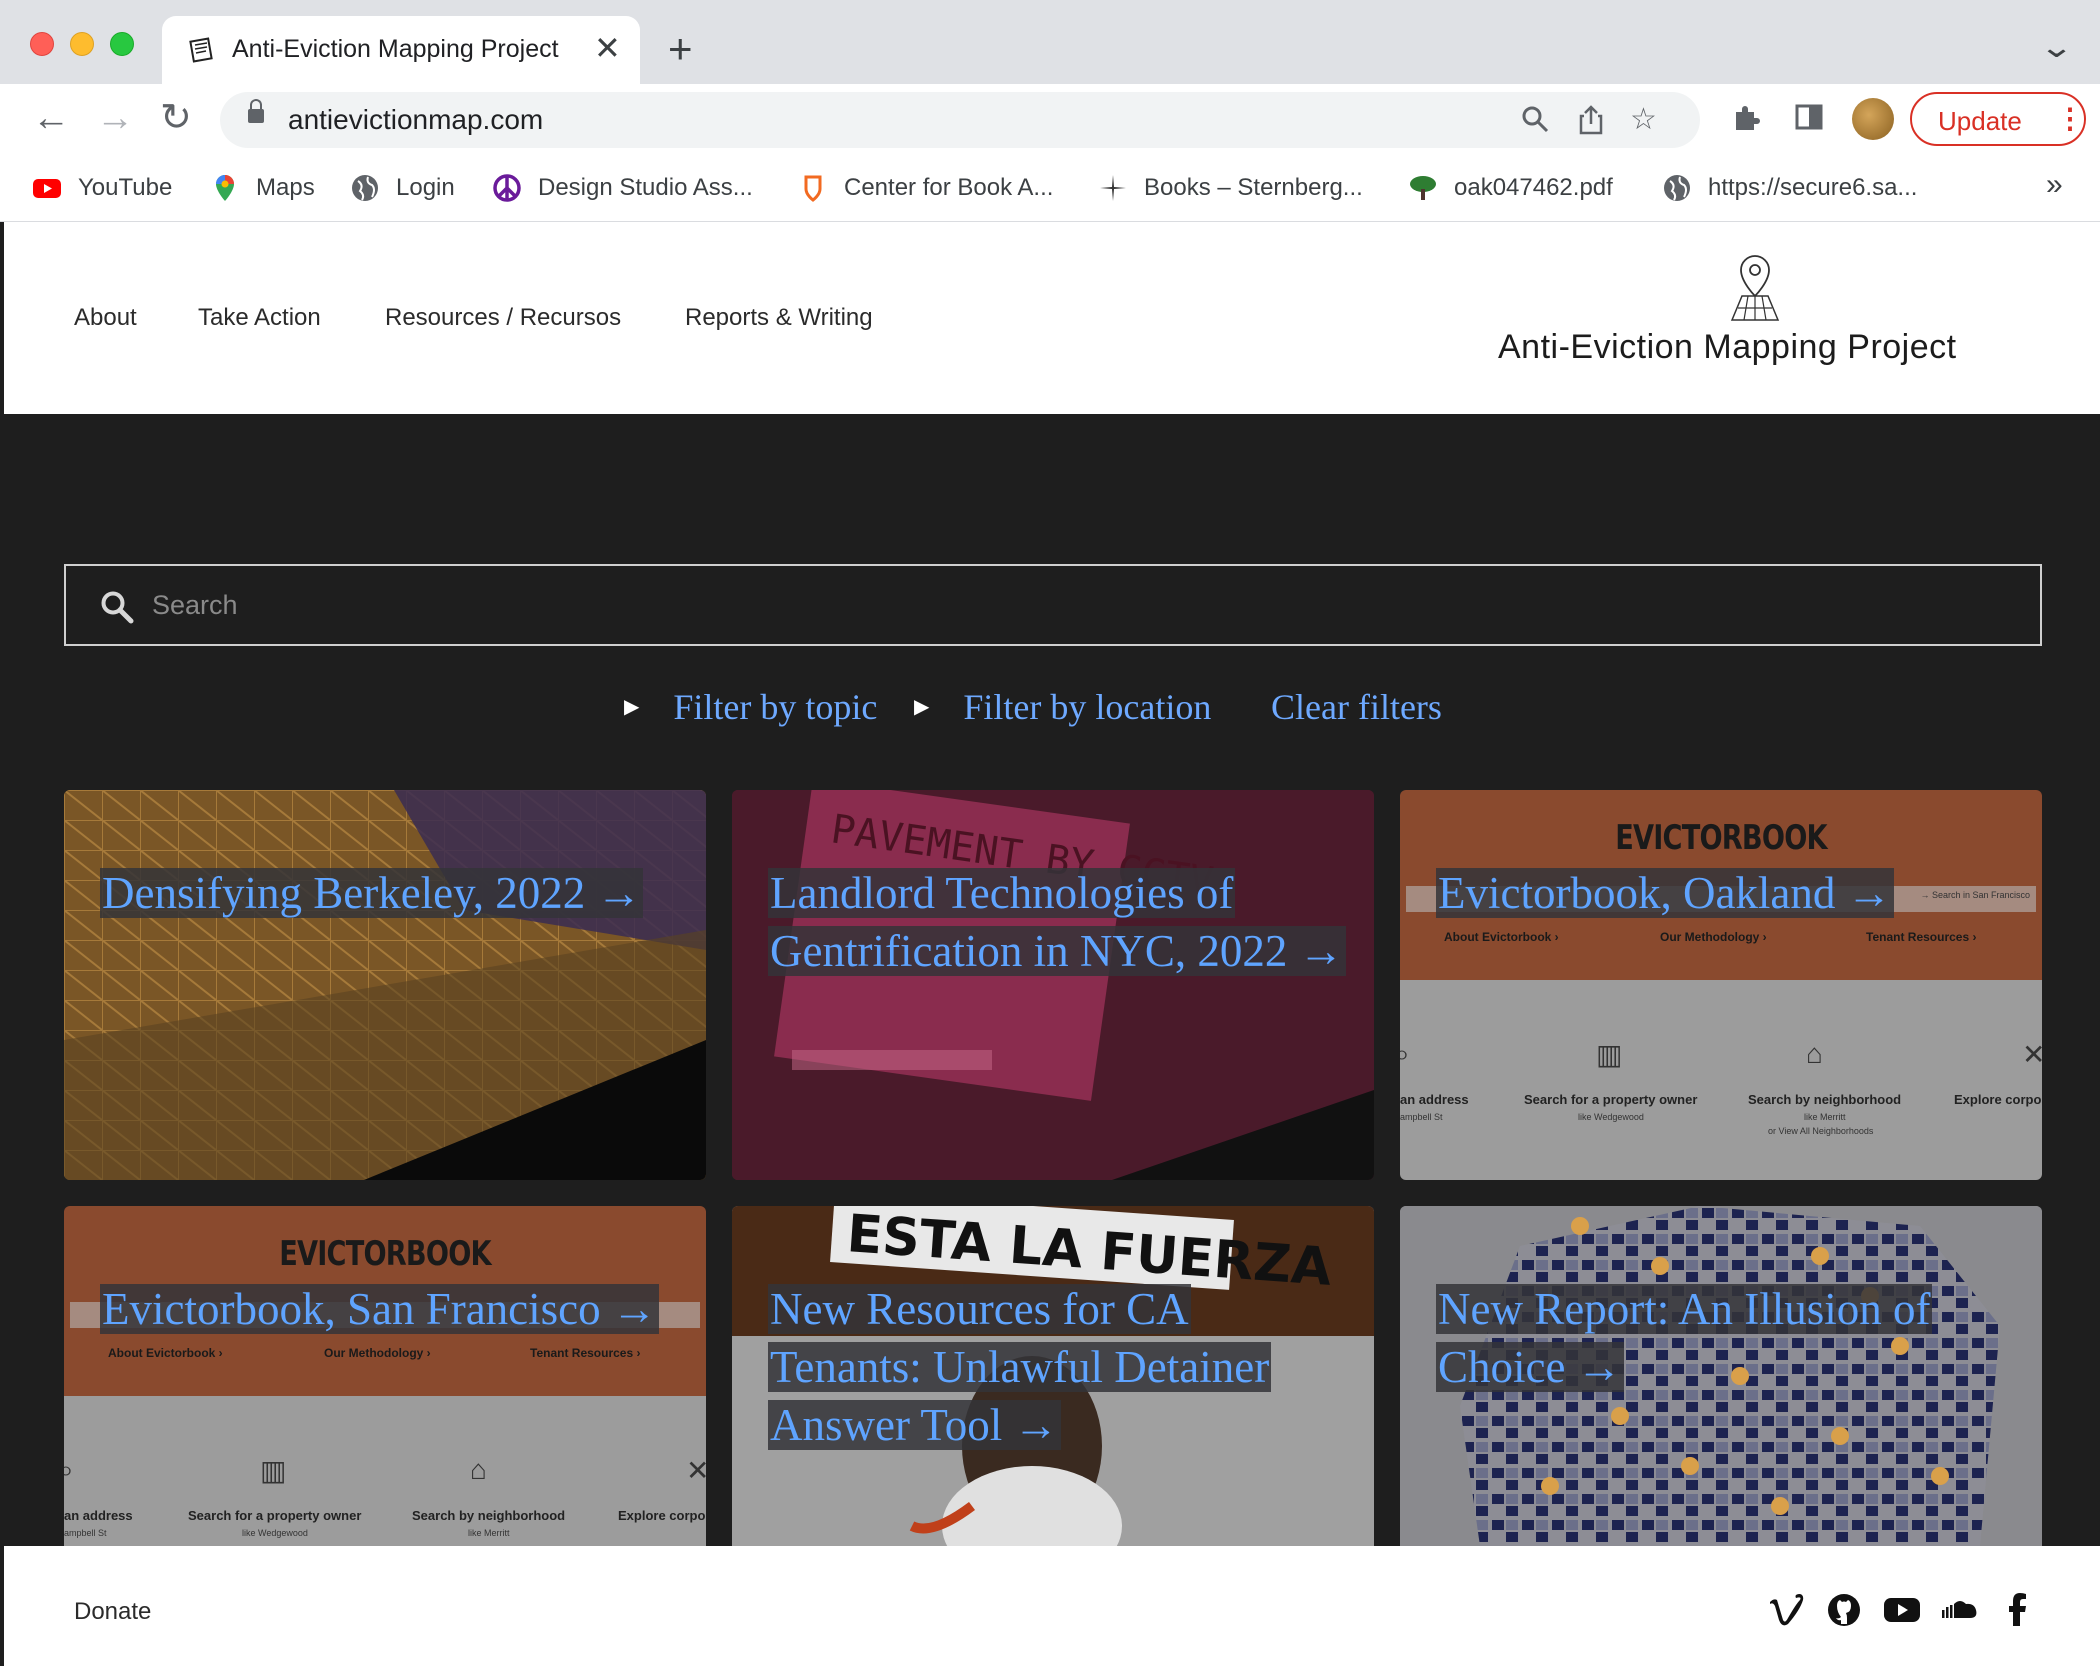  What do you see at coordinates (607, 48) in the screenshot?
I see `tab-close-icon: ✕` at bounding box center [607, 48].